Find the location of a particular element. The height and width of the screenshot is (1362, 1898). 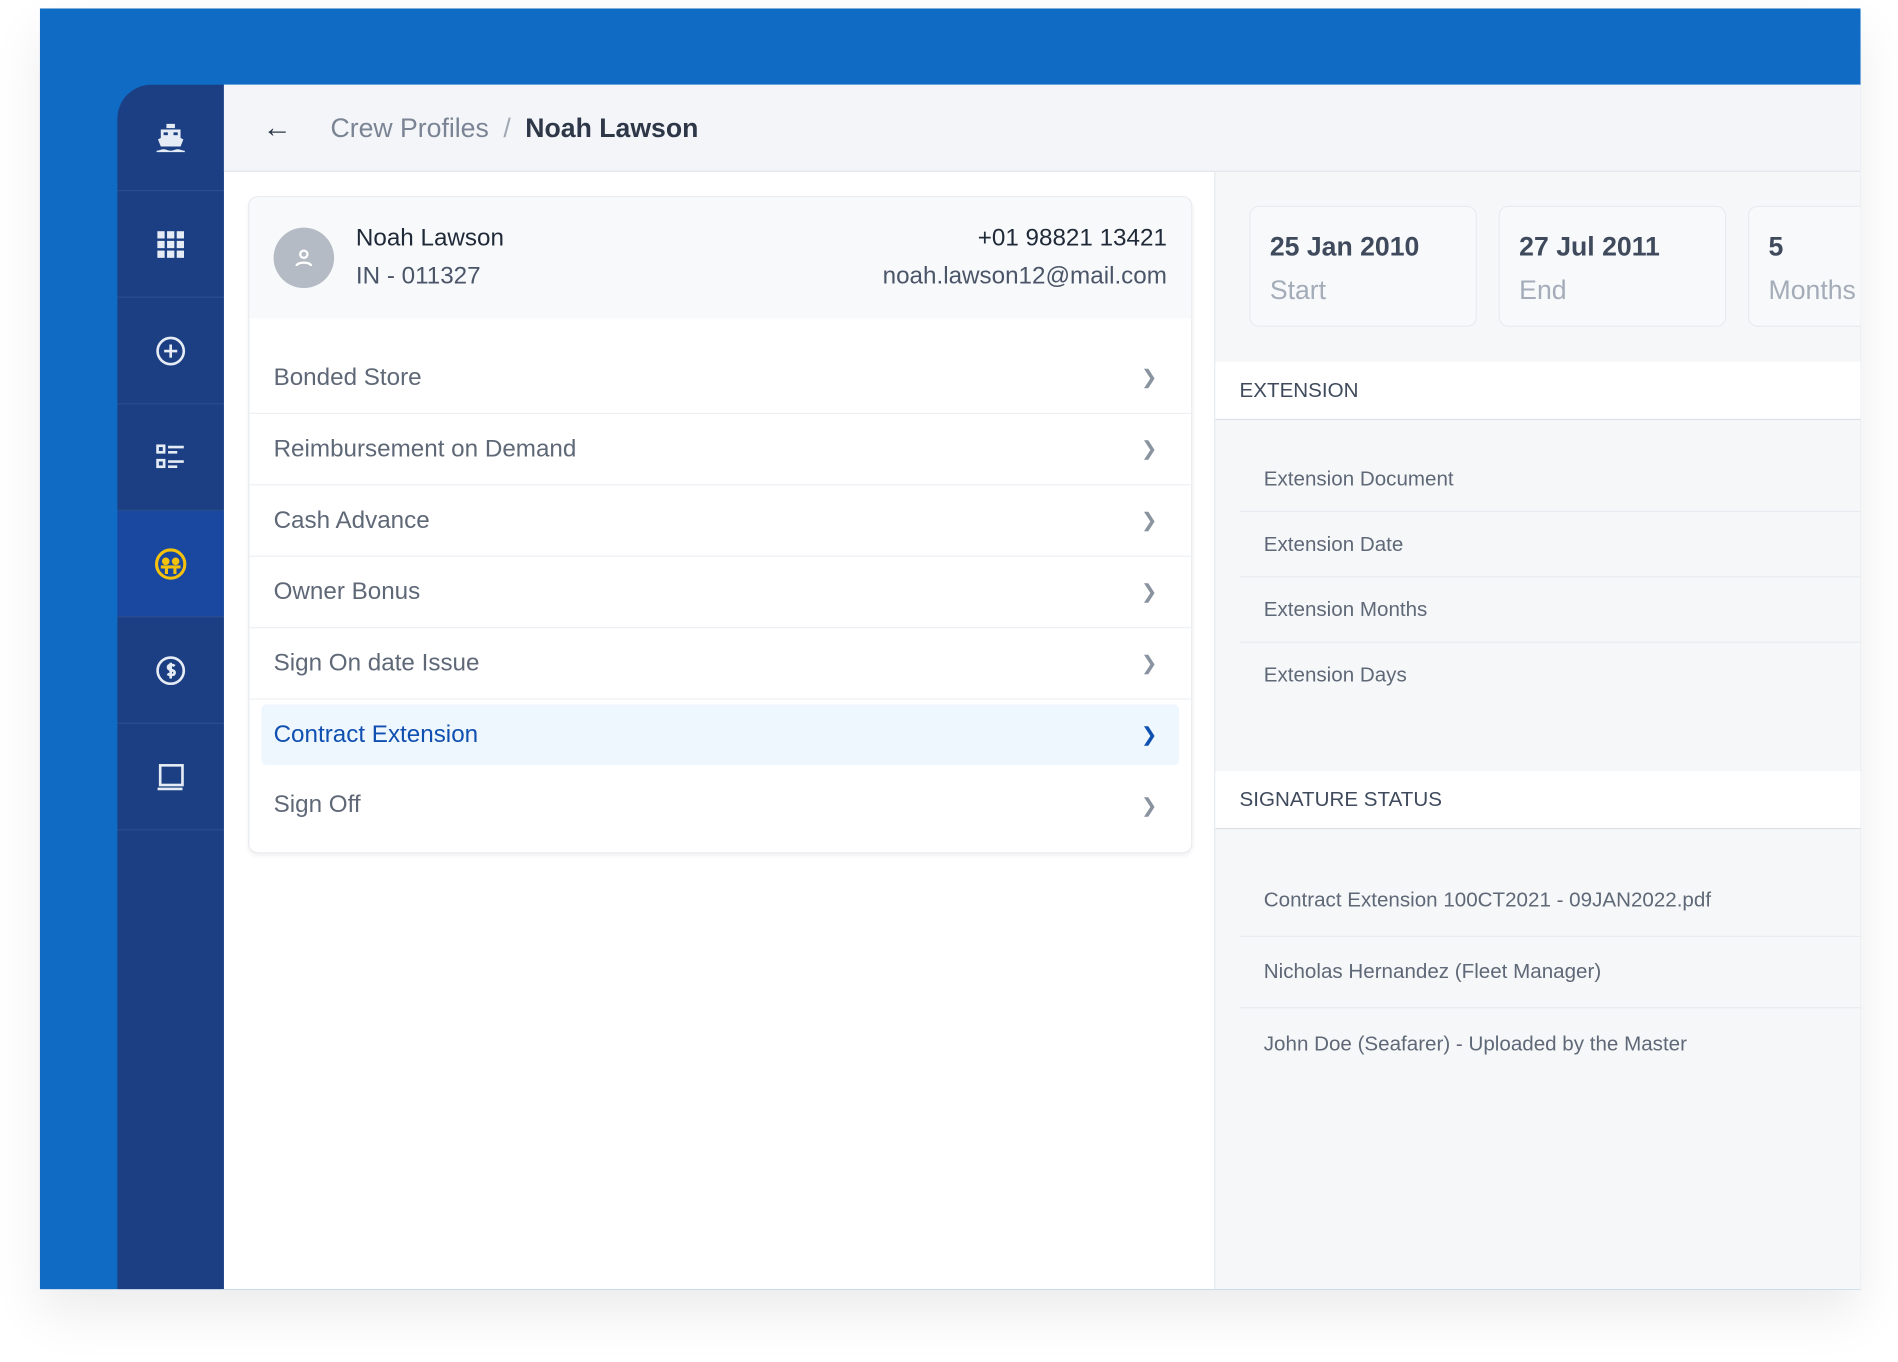

menu-item-contract-extension: Contract Extension ❯ is located at coordinates (720, 735).